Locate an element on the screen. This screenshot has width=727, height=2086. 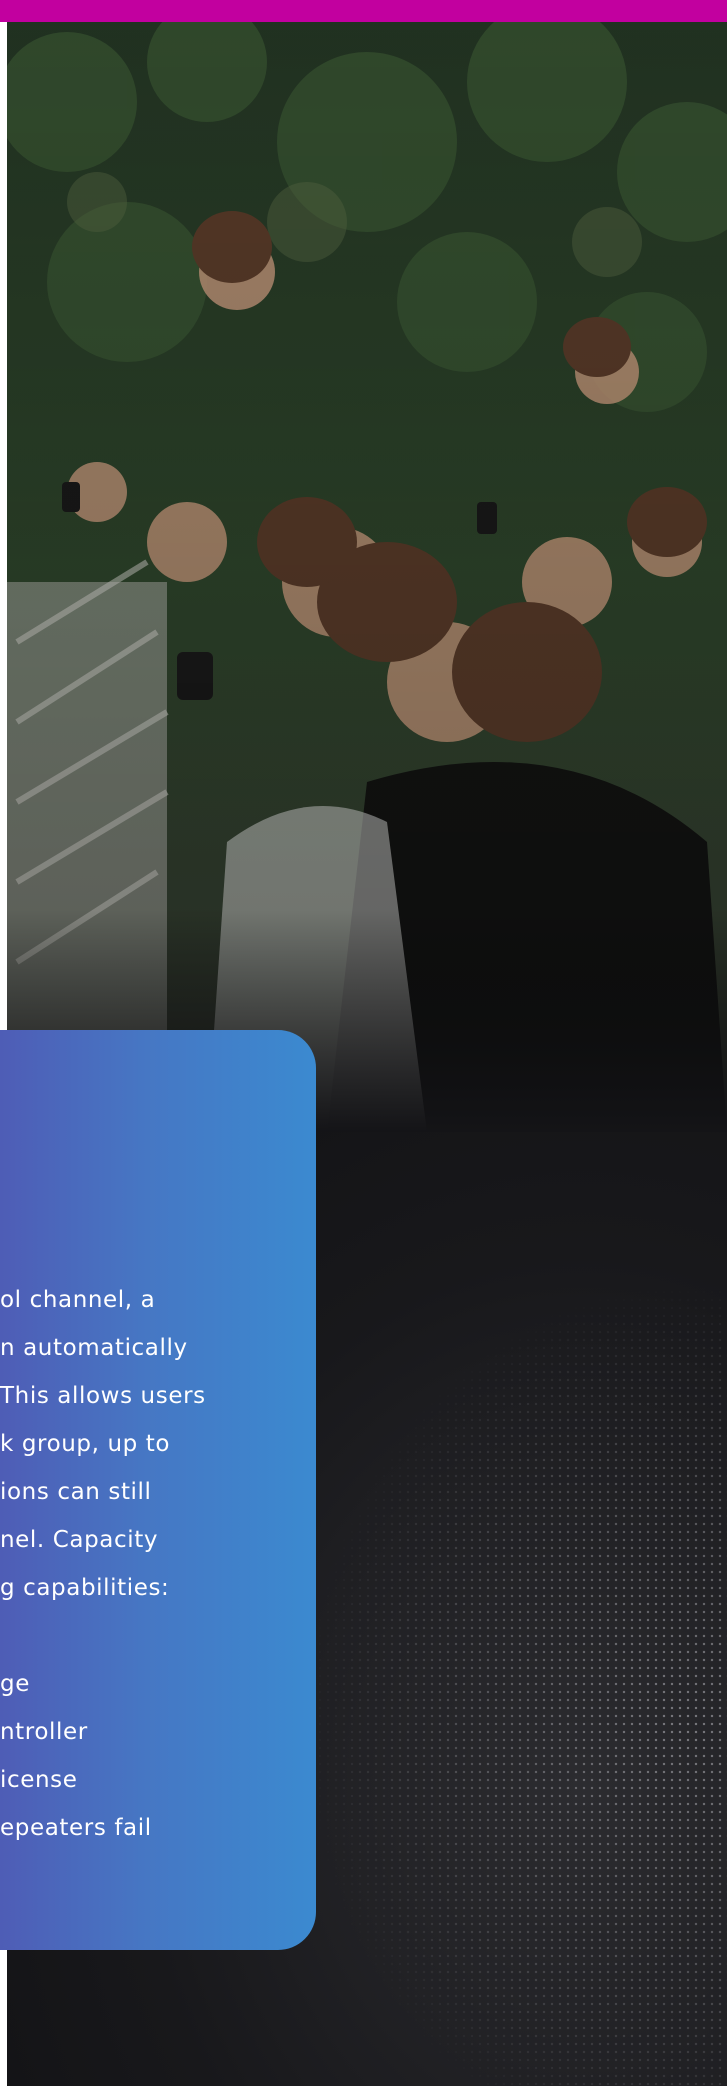
card-text-line: n automatically is located at coordinates (94, 1348).